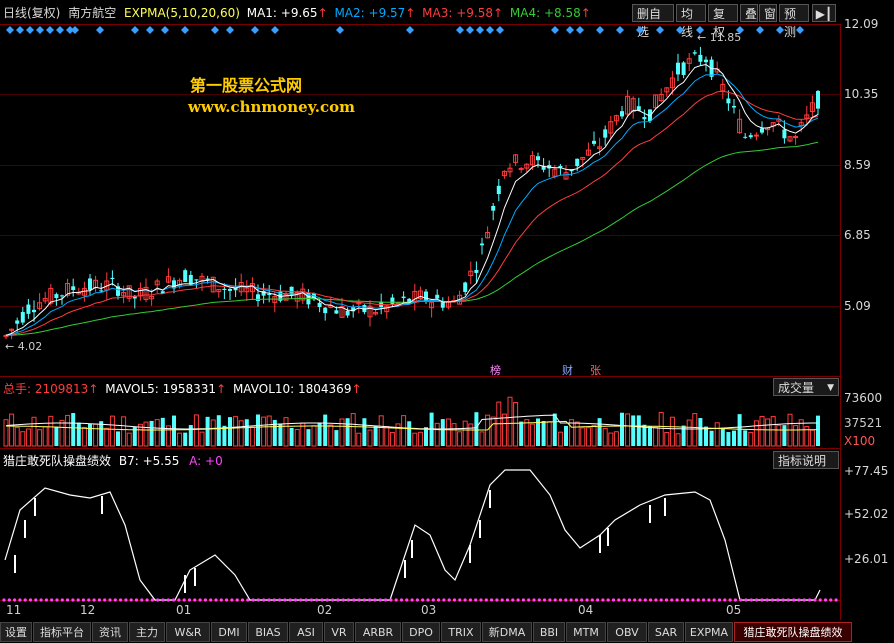  I want to click on tab-wr: W&R, so click(188, 632).